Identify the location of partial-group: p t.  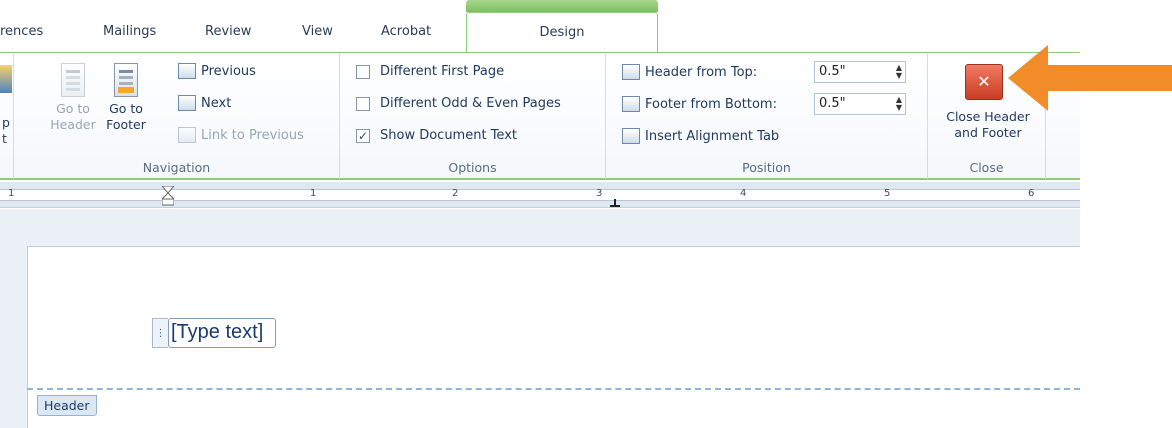
(7, 116).